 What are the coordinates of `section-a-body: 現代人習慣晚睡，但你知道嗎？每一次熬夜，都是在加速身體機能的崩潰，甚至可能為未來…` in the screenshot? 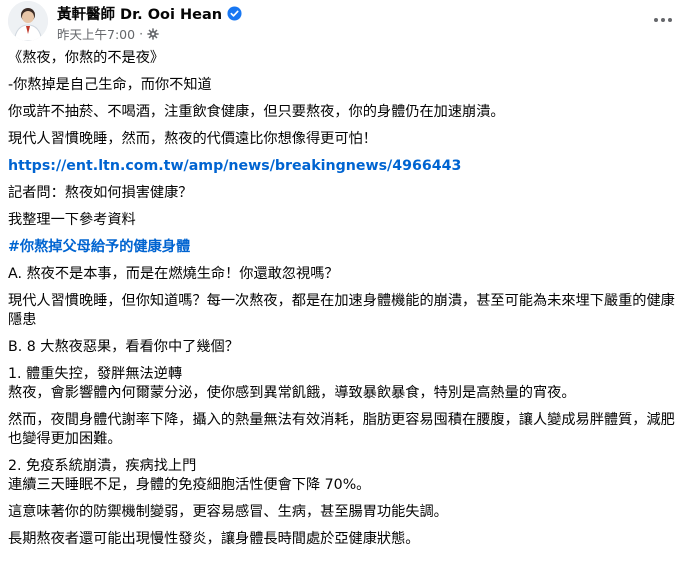 It's located at (341, 310).